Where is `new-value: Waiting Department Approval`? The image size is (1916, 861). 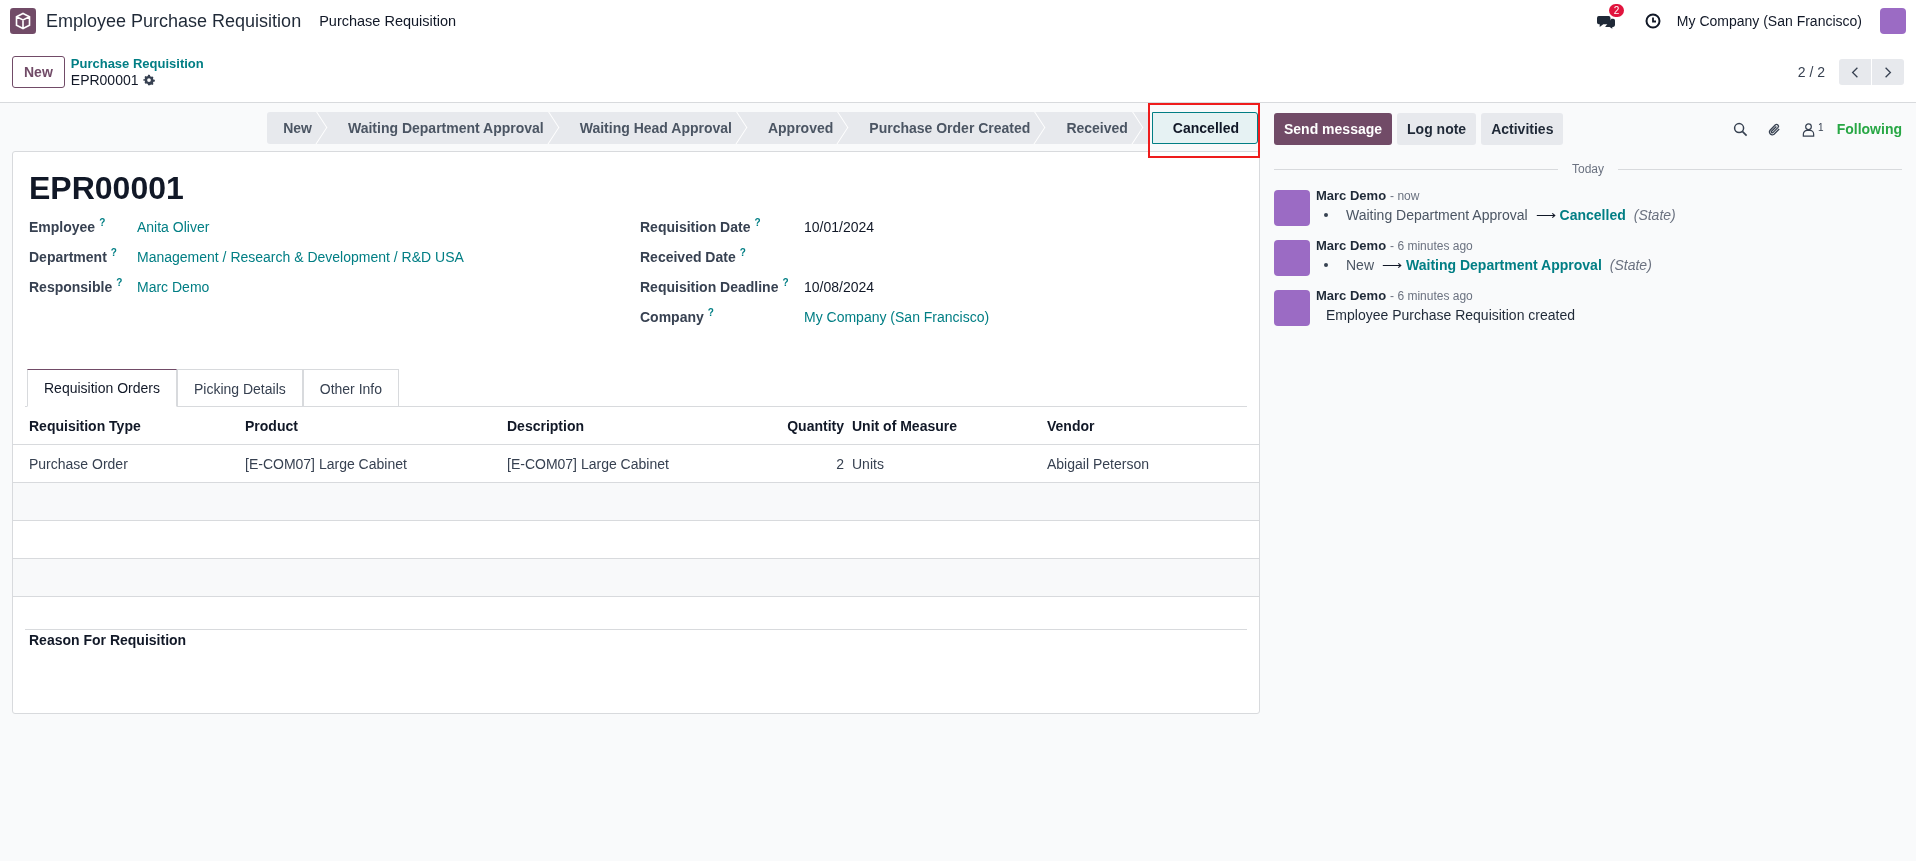
new-value: Waiting Department Approval is located at coordinates (1504, 265).